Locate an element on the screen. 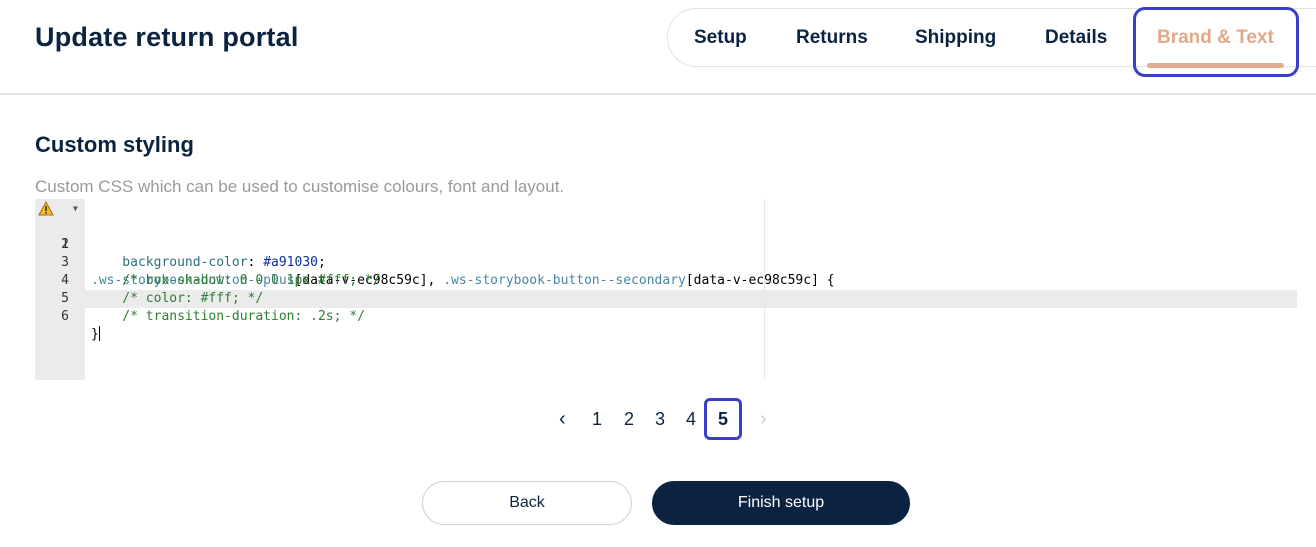 Image resolution: width=1316 pixels, height=547 pixels. chevron-right-icon: › is located at coordinates (763, 419).